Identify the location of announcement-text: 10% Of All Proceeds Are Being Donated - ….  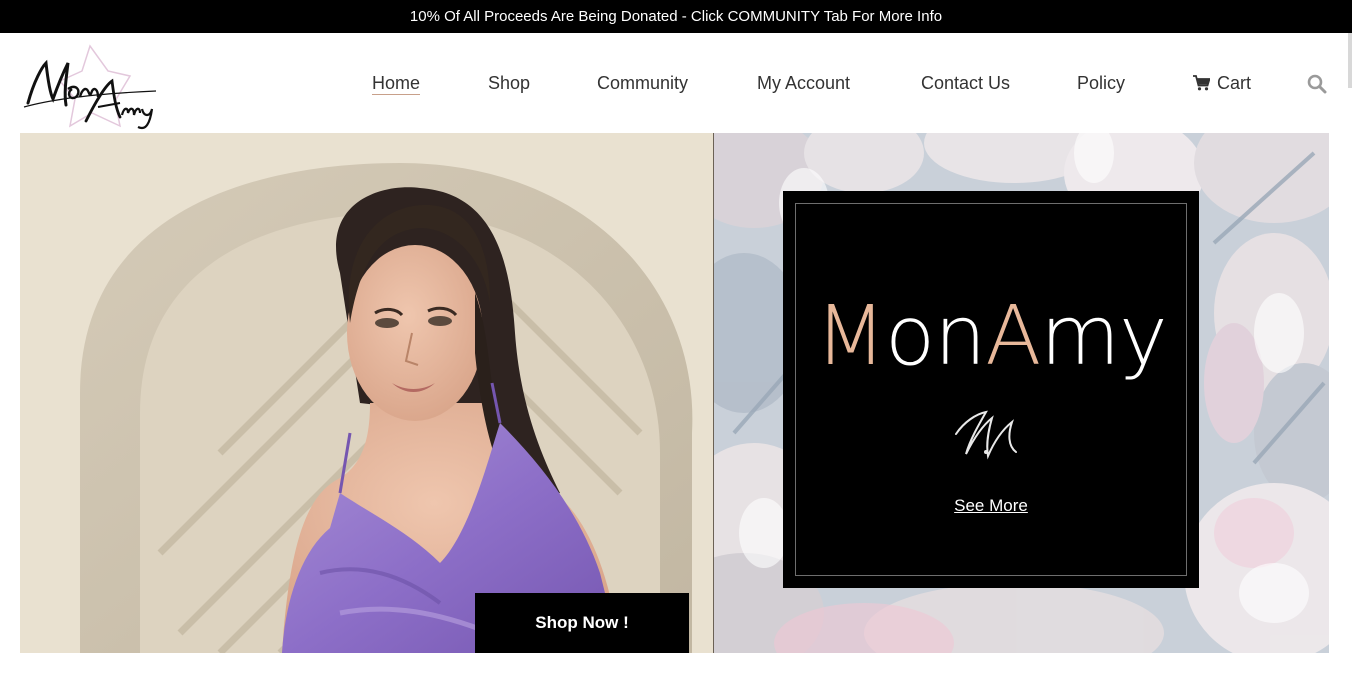
(676, 16).